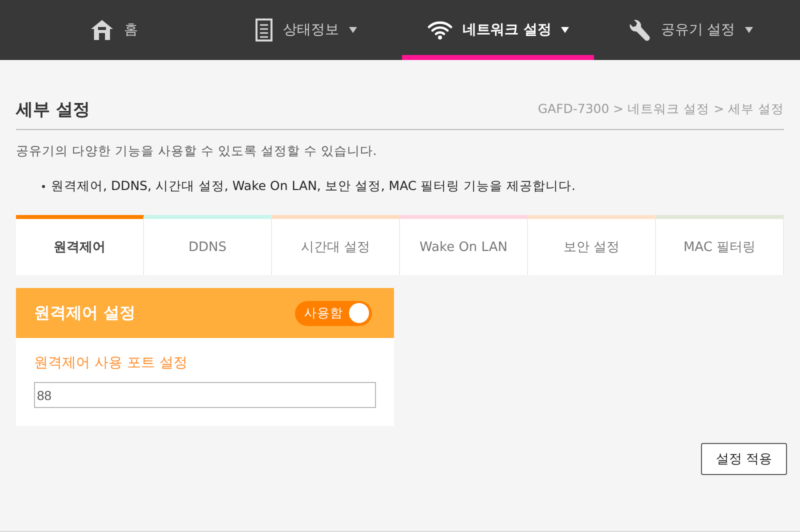  I want to click on tab: 원격제어, so click(80, 245).